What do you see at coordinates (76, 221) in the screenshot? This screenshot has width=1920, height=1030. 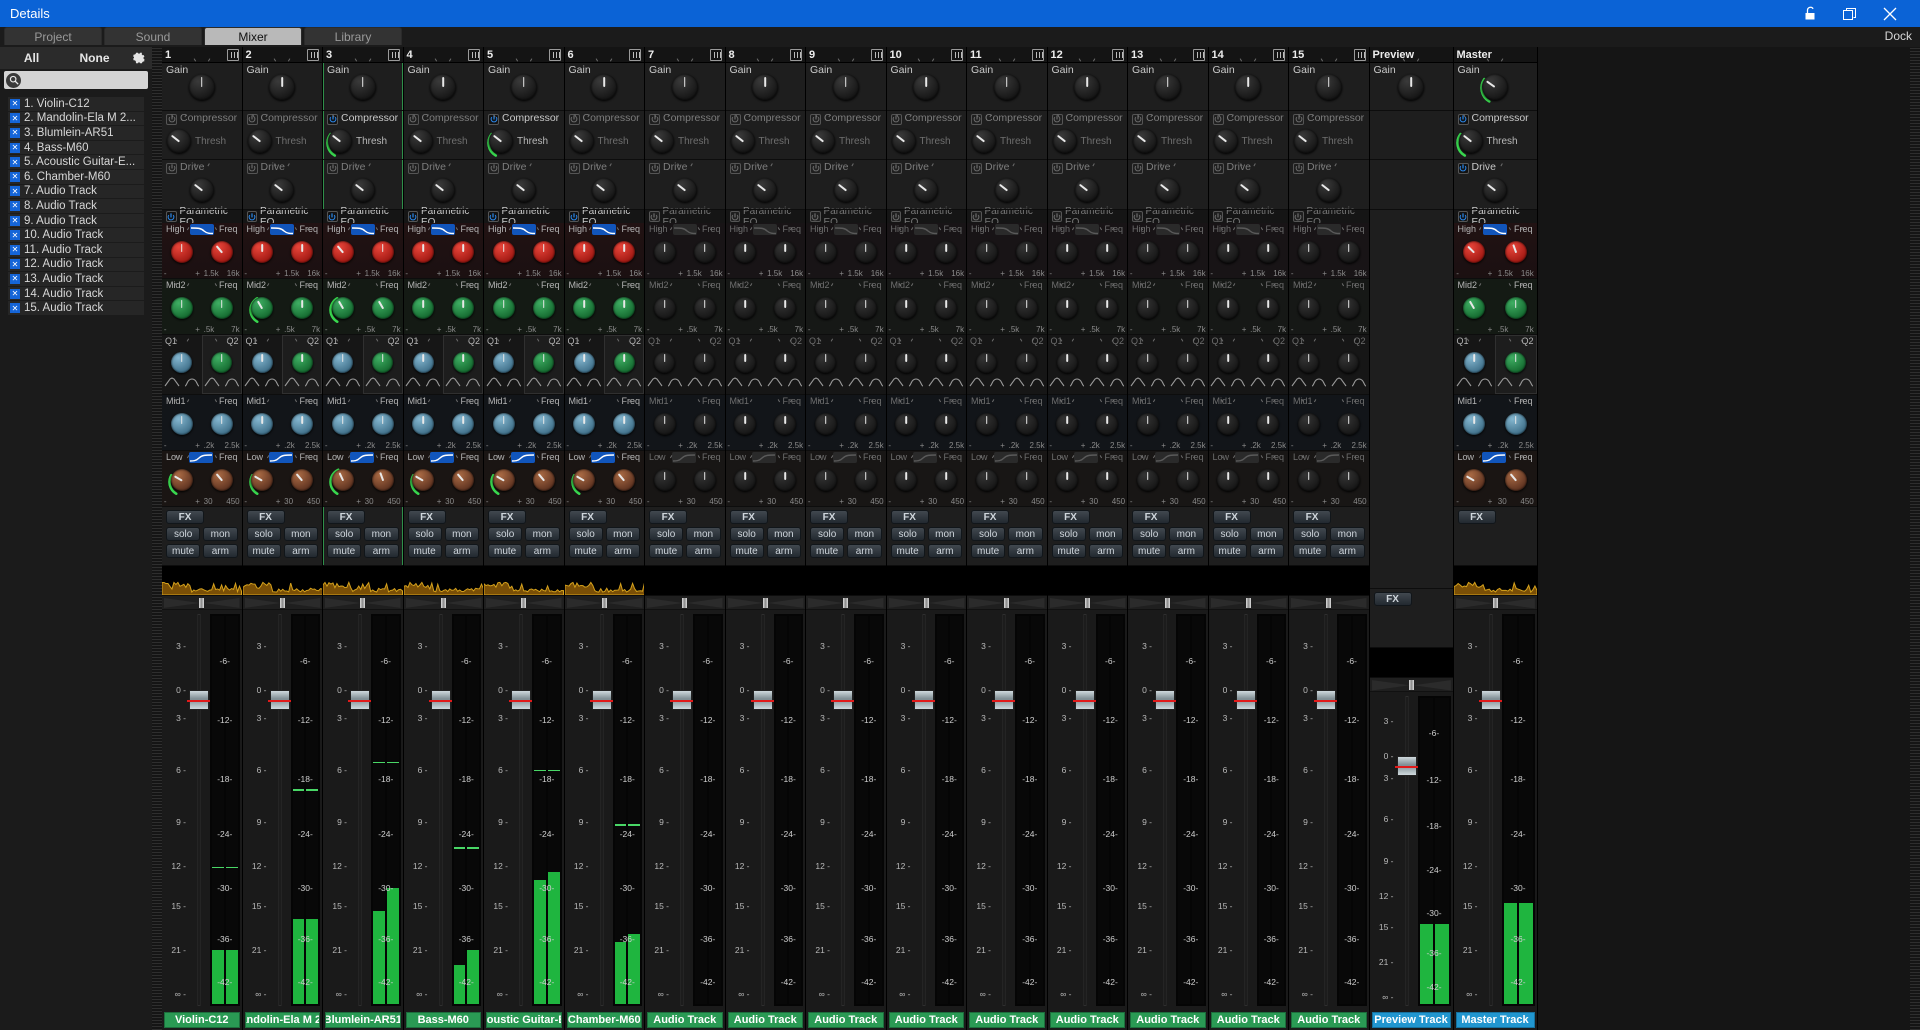 I see `sidebar-track-item: ✕ 9. Audio Track` at bounding box center [76, 221].